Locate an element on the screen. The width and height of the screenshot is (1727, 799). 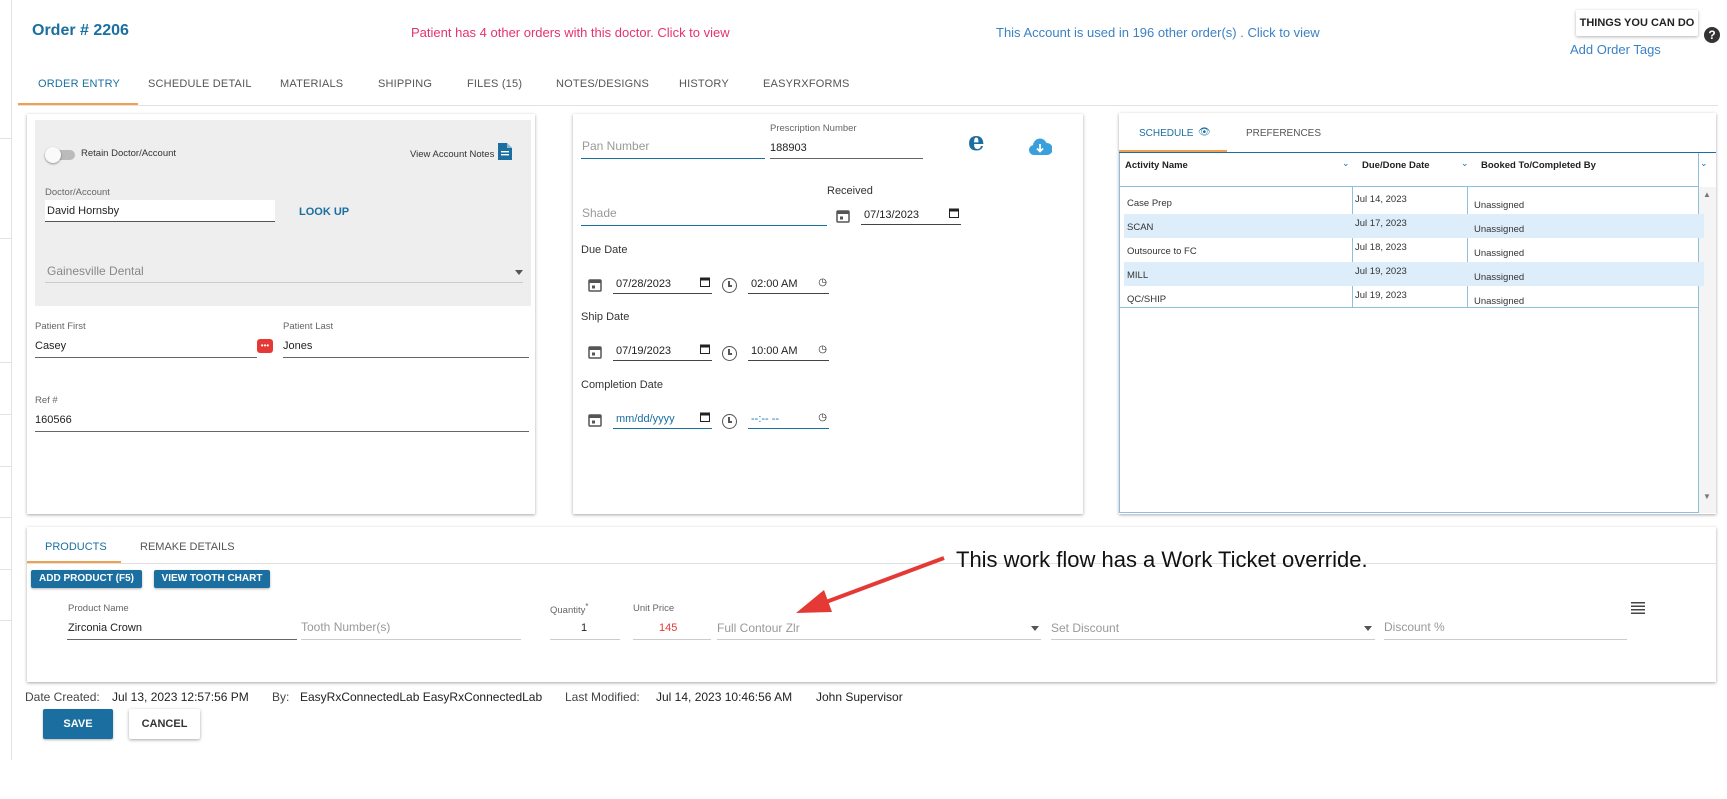
tab-schedule-detail: SCHEDULE DETAIL is located at coordinates (200, 90).